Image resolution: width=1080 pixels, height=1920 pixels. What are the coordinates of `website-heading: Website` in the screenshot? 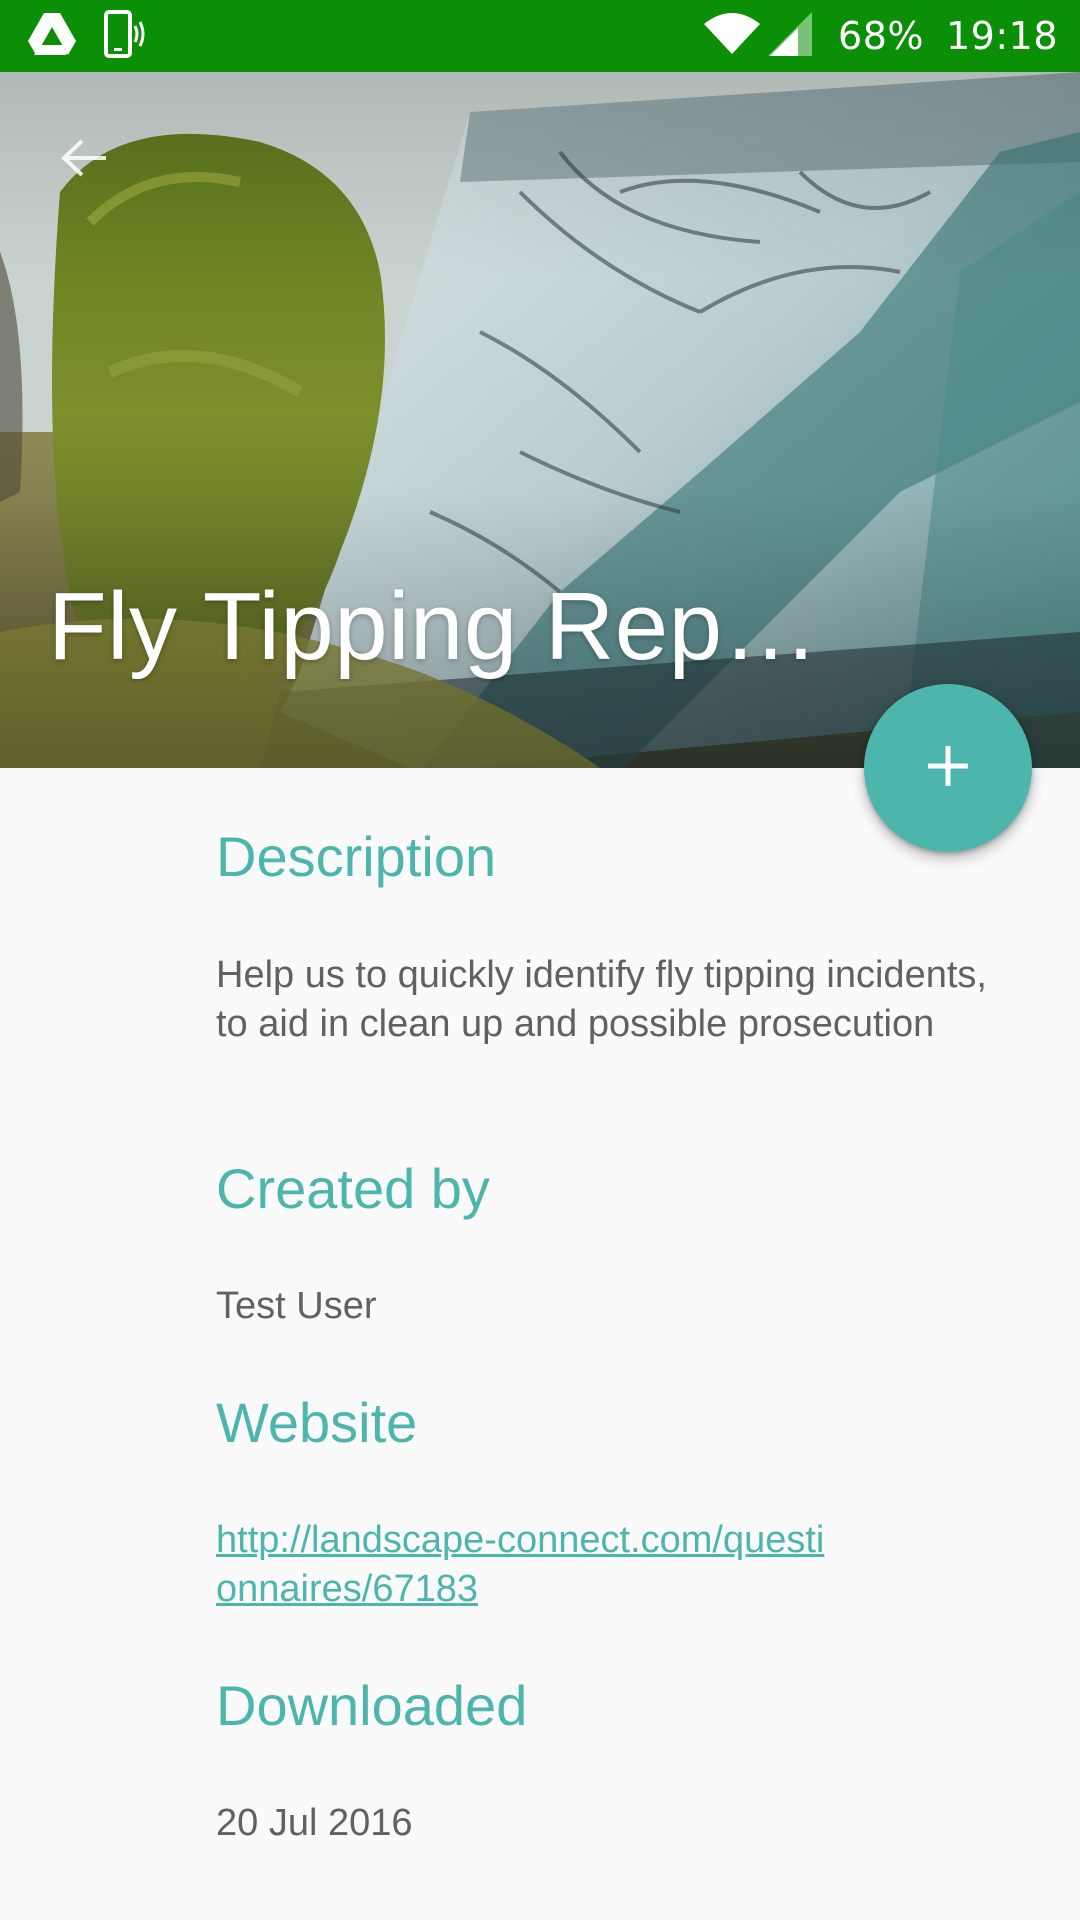 It's located at (317, 1422).